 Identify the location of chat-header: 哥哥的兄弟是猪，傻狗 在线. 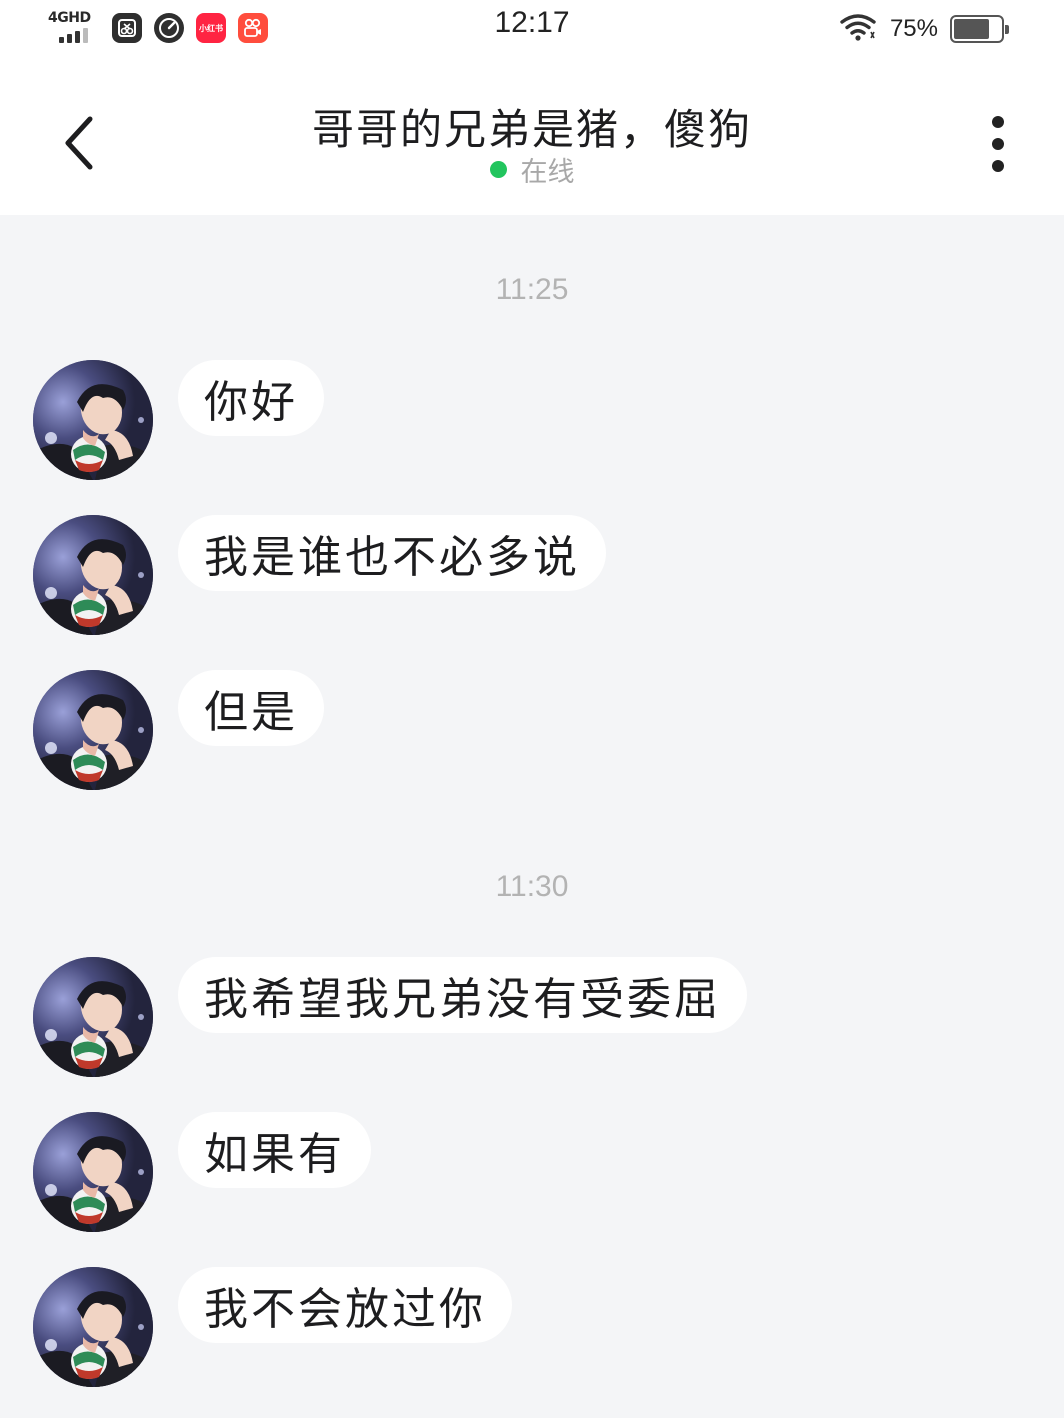
(532, 136).